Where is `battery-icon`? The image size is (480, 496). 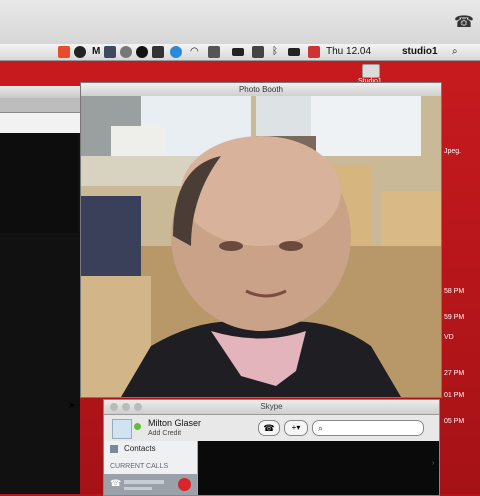
battery-icon is located at coordinates (294, 52).